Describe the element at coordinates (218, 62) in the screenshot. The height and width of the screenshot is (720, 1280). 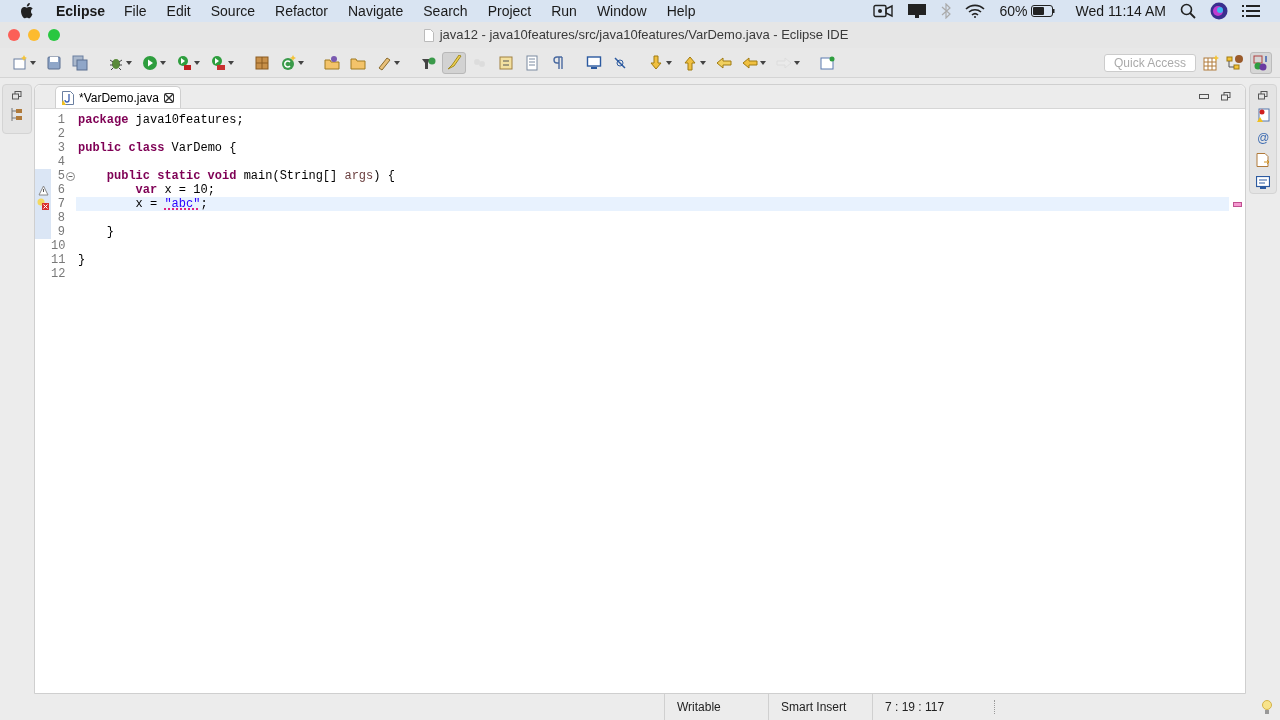
I see `external-tools-icon` at that location.